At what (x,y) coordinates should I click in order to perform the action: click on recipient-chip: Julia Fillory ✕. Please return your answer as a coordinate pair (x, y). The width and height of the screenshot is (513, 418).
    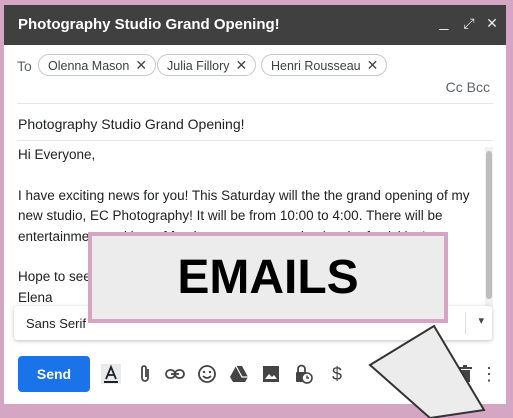
    Looking at the image, I should click on (207, 65).